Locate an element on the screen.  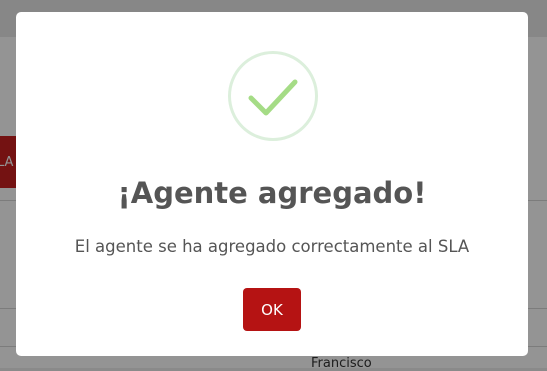
dialog-title: ¡Agente agregado! is located at coordinates (272, 193).